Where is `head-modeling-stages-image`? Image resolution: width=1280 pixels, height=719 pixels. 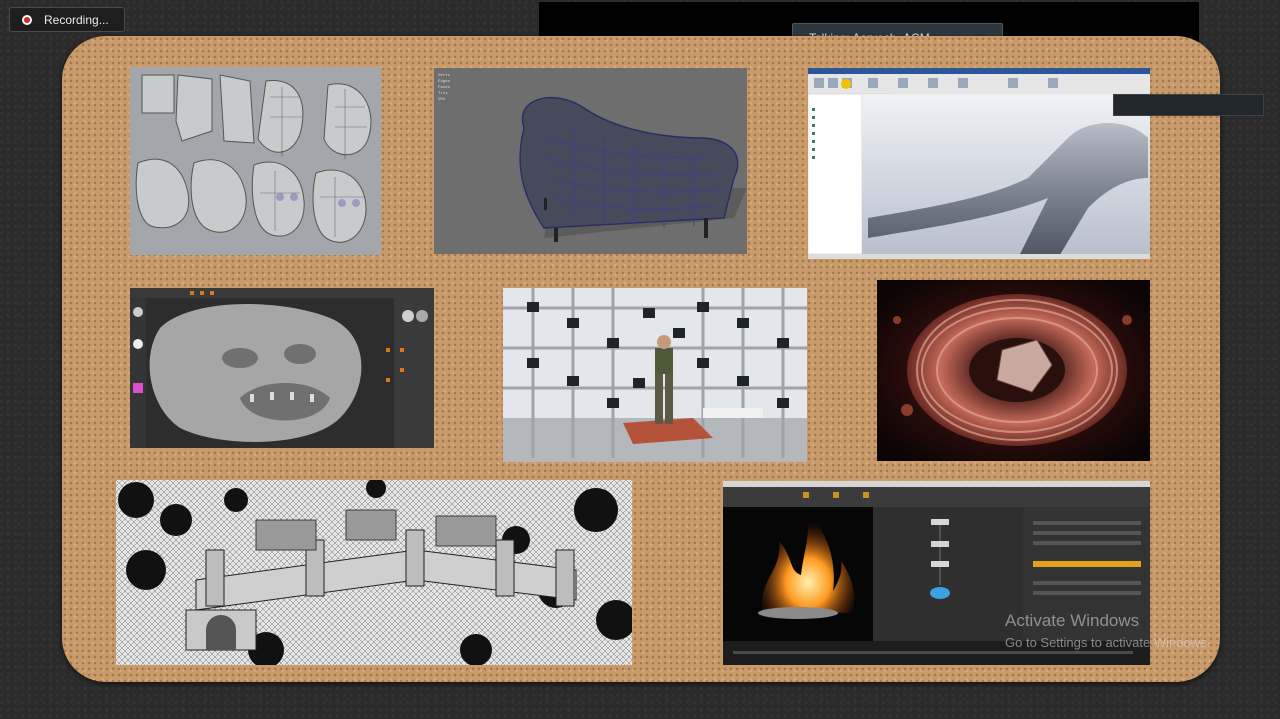
head-modeling-stages-image is located at coordinates (255, 161).